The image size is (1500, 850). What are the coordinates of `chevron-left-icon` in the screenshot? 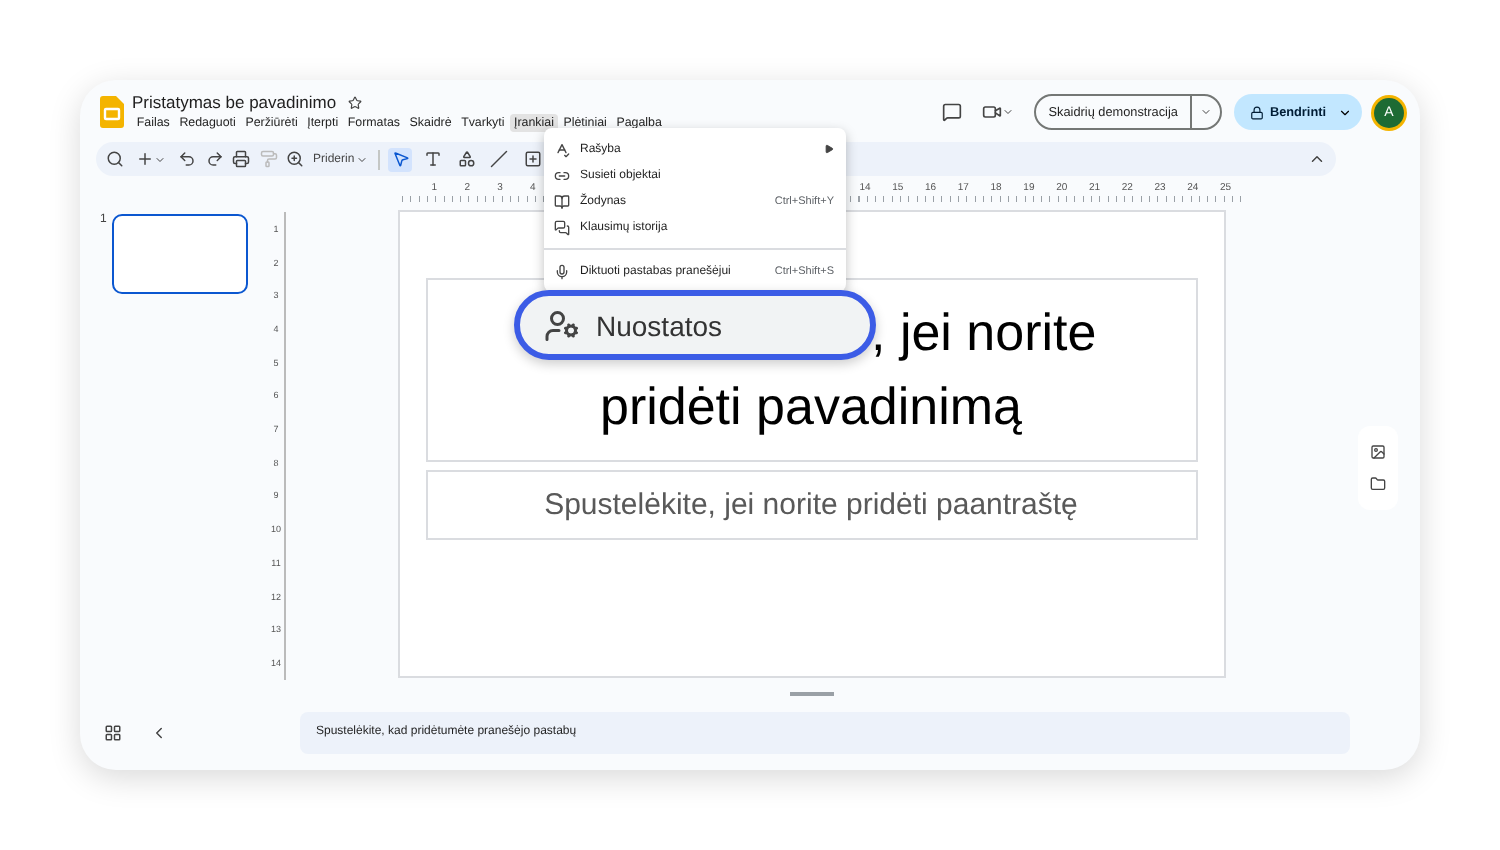 It's located at (159, 732).